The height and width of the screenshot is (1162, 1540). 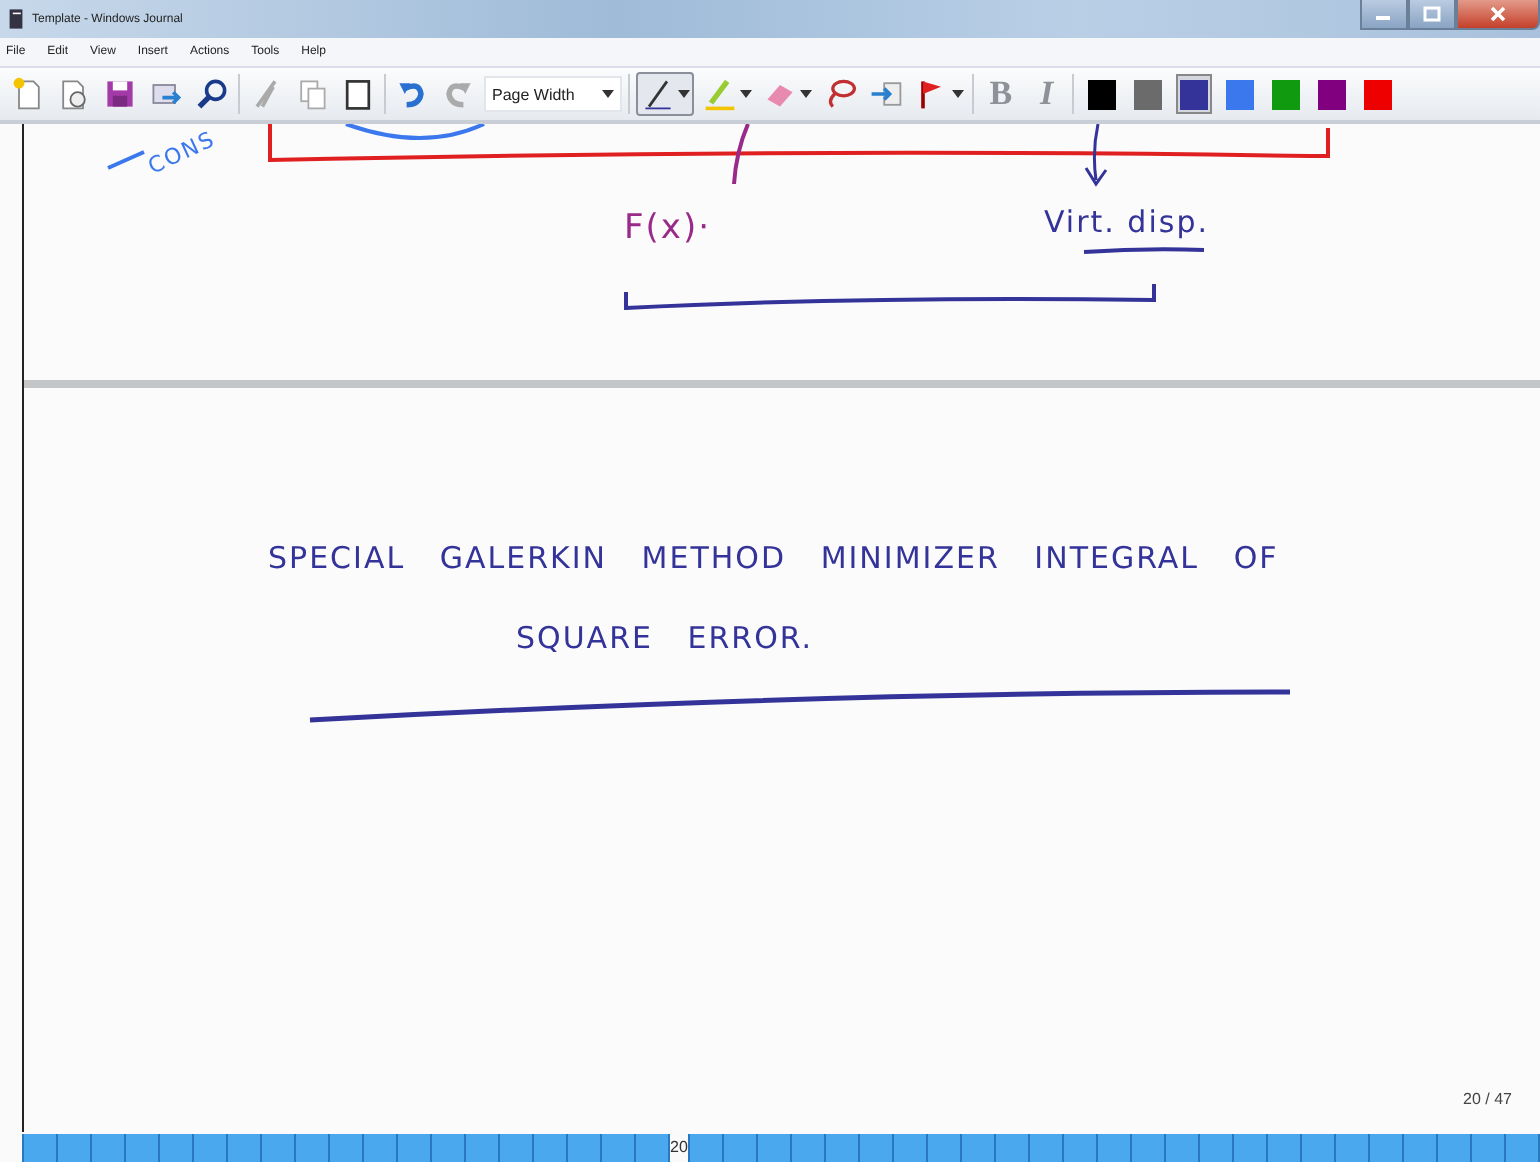 I want to click on minimize-button, so click(x=1384, y=15).